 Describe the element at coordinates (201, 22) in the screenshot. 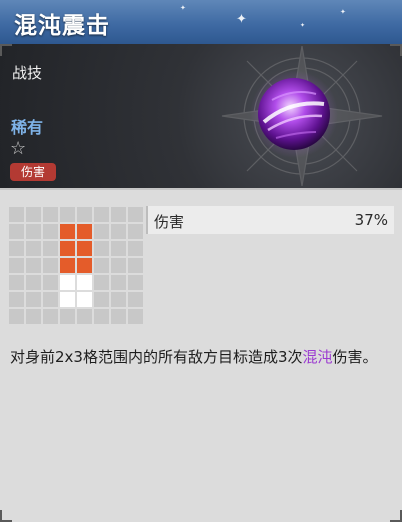

I see `title-bar: 混沌震击 ✦ ✦ ✦ ✦` at that location.